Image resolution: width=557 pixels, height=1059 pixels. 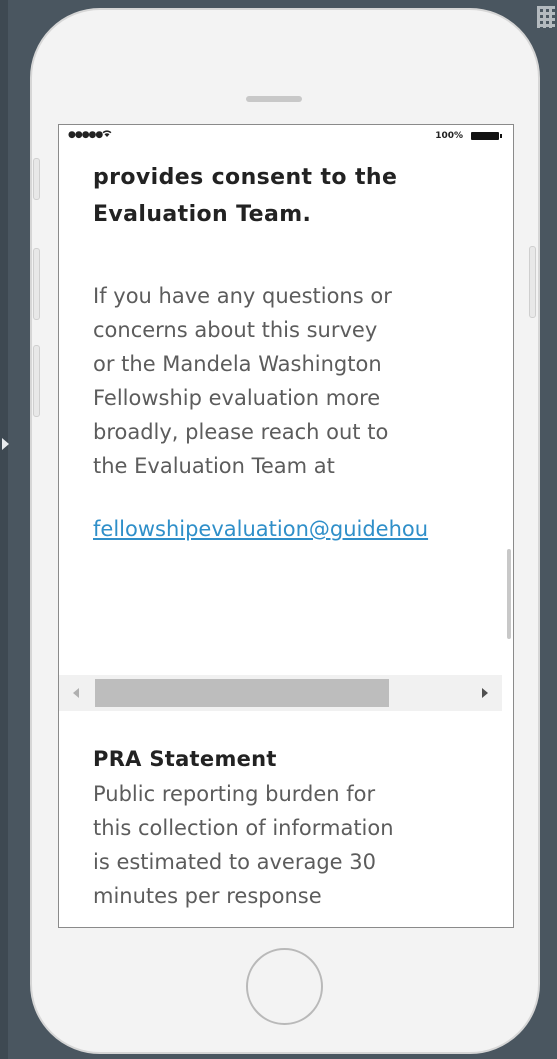 What do you see at coordinates (485, 136) in the screenshot?
I see `battery-icon` at bounding box center [485, 136].